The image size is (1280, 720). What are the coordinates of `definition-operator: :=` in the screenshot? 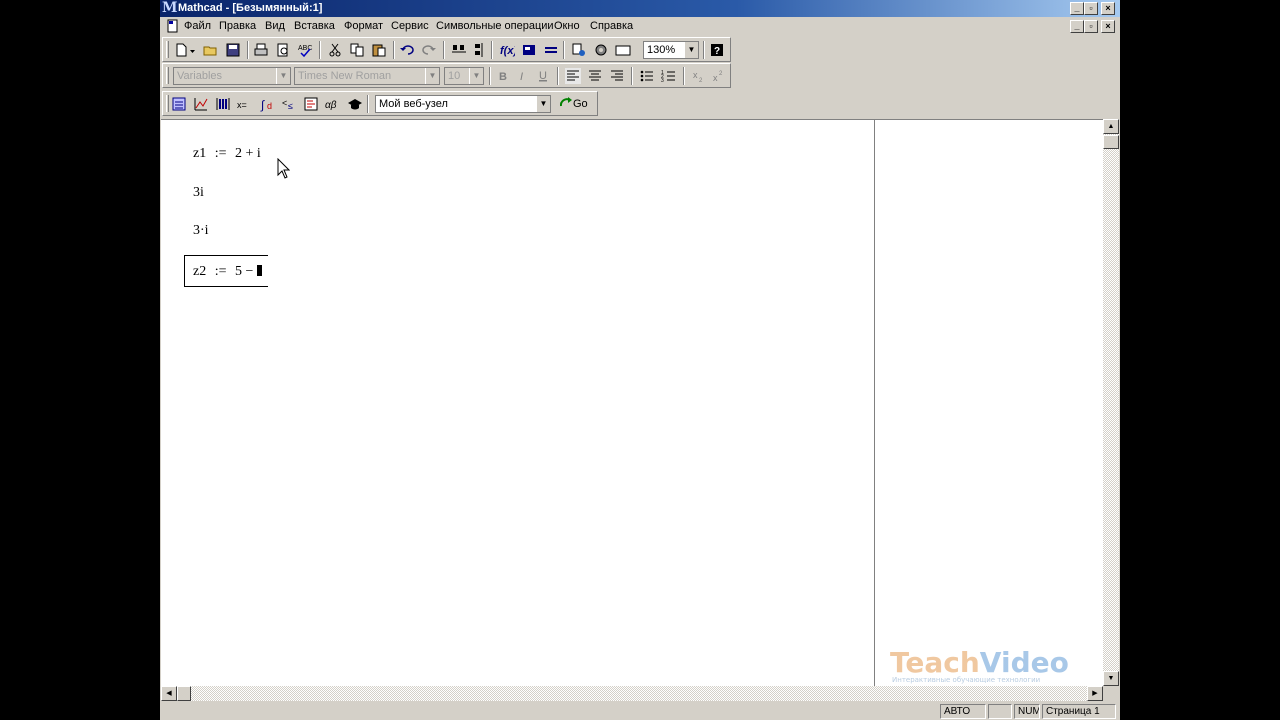 It's located at (220, 271).